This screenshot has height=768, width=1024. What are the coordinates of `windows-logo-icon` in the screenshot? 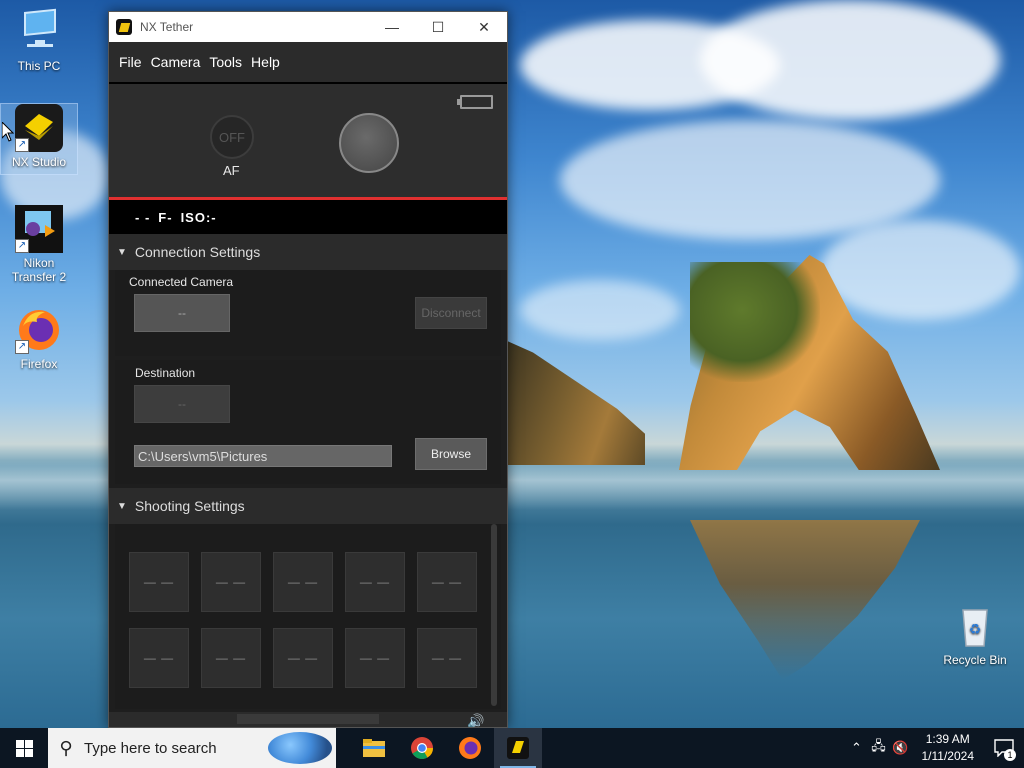 It's located at (24, 748).